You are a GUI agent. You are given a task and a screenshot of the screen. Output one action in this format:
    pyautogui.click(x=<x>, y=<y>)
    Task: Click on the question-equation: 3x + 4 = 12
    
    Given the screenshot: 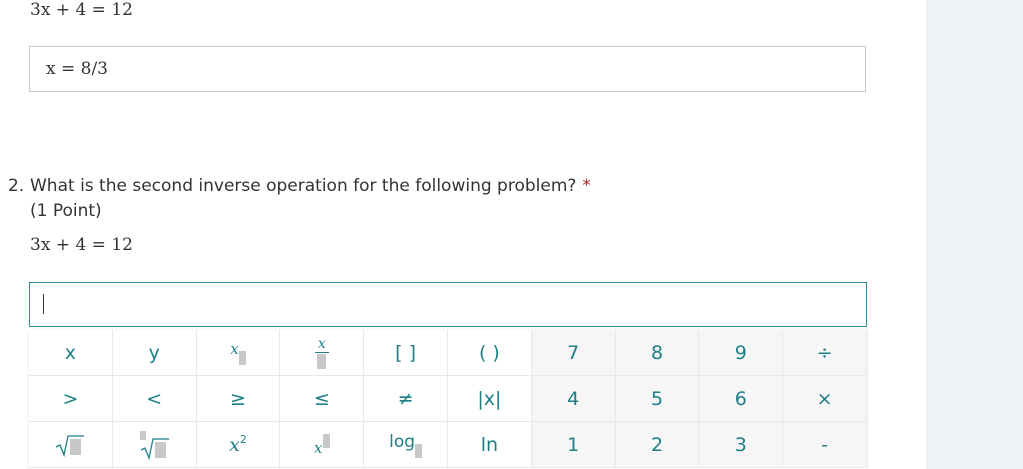 What is the action you would take?
    pyautogui.click(x=81, y=245)
    